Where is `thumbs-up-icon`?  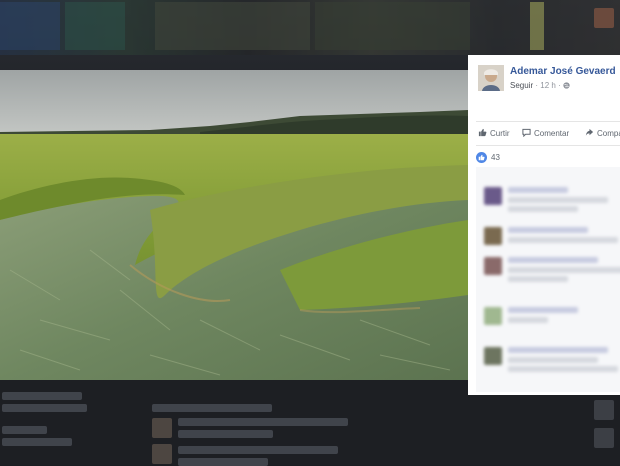
thumbs-up-icon is located at coordinates (482, 133).